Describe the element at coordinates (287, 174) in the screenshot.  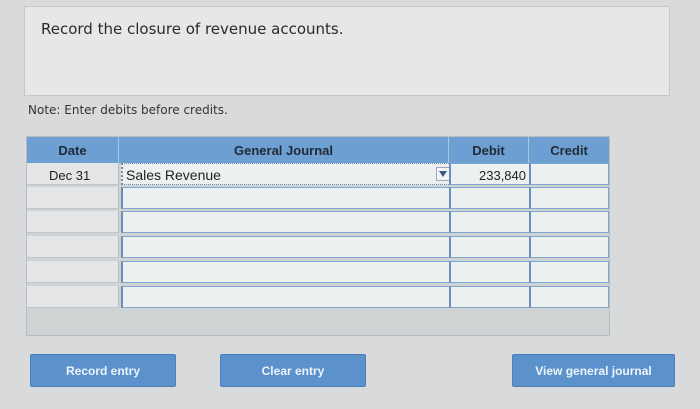
I see `account-select: Sales Revenue` at that location.